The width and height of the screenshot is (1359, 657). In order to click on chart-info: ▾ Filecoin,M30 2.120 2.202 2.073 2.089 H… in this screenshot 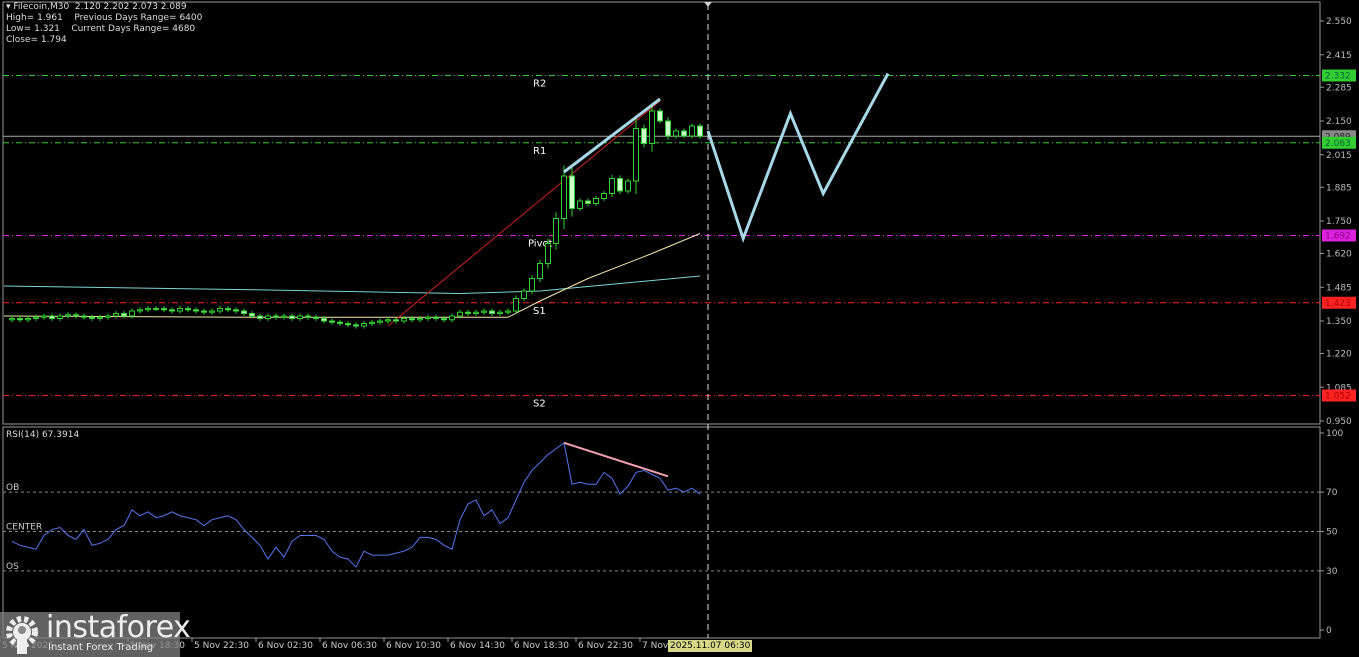, I will do `click(104, 24)`.